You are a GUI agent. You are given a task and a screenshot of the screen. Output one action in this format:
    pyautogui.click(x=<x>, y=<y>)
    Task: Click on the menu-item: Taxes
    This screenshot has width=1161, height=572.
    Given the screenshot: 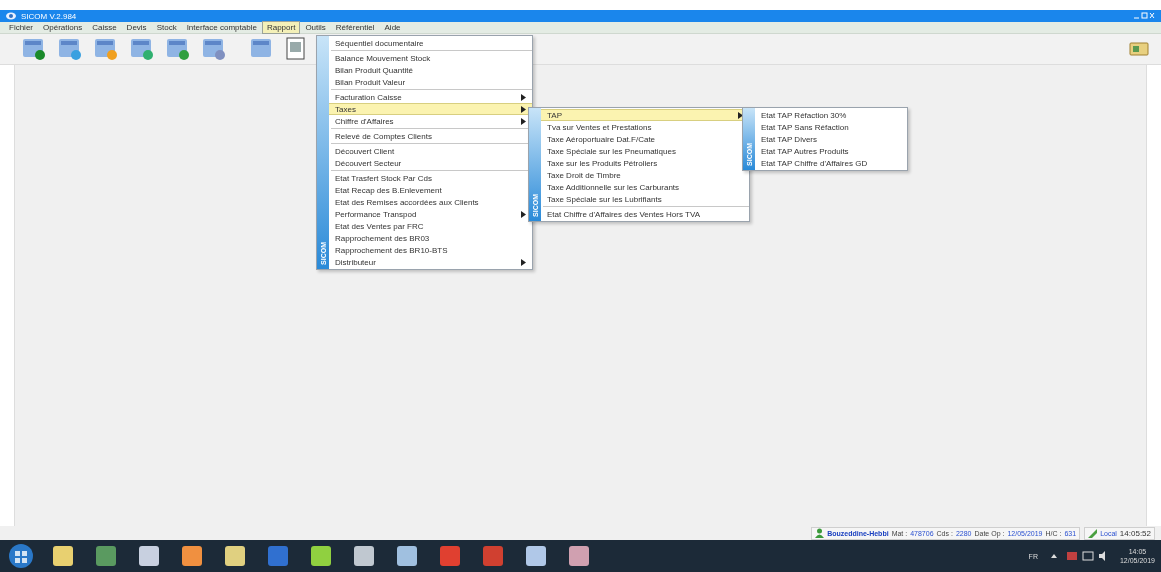 What is the action you would take?
    pyautogui.click(x=430, y=109)
    